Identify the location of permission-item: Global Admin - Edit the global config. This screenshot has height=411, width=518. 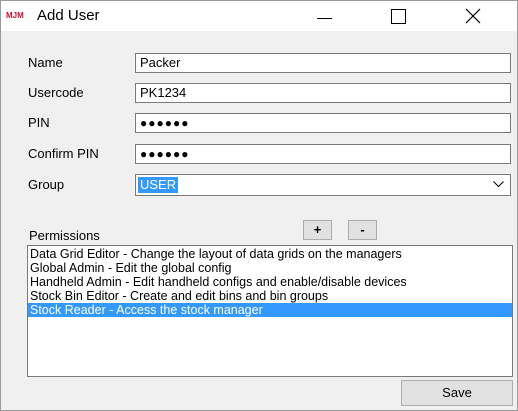
(270, 268).